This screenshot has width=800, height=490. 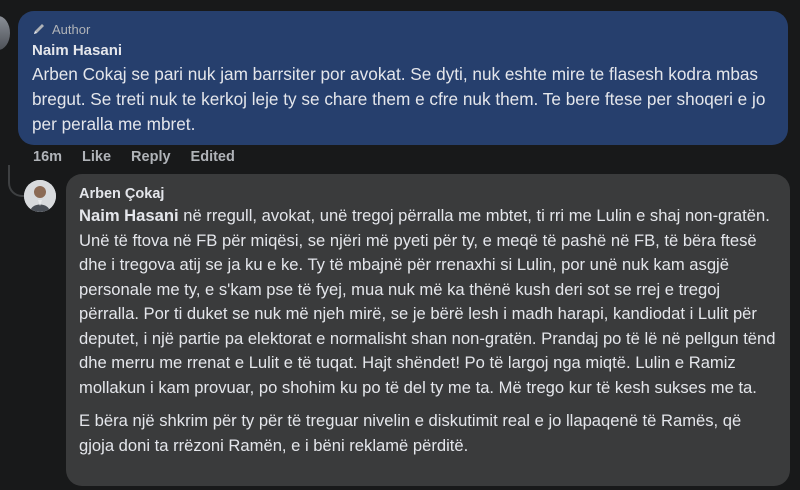 I want to click on user-photo-icon, so click(x=40, y=196).